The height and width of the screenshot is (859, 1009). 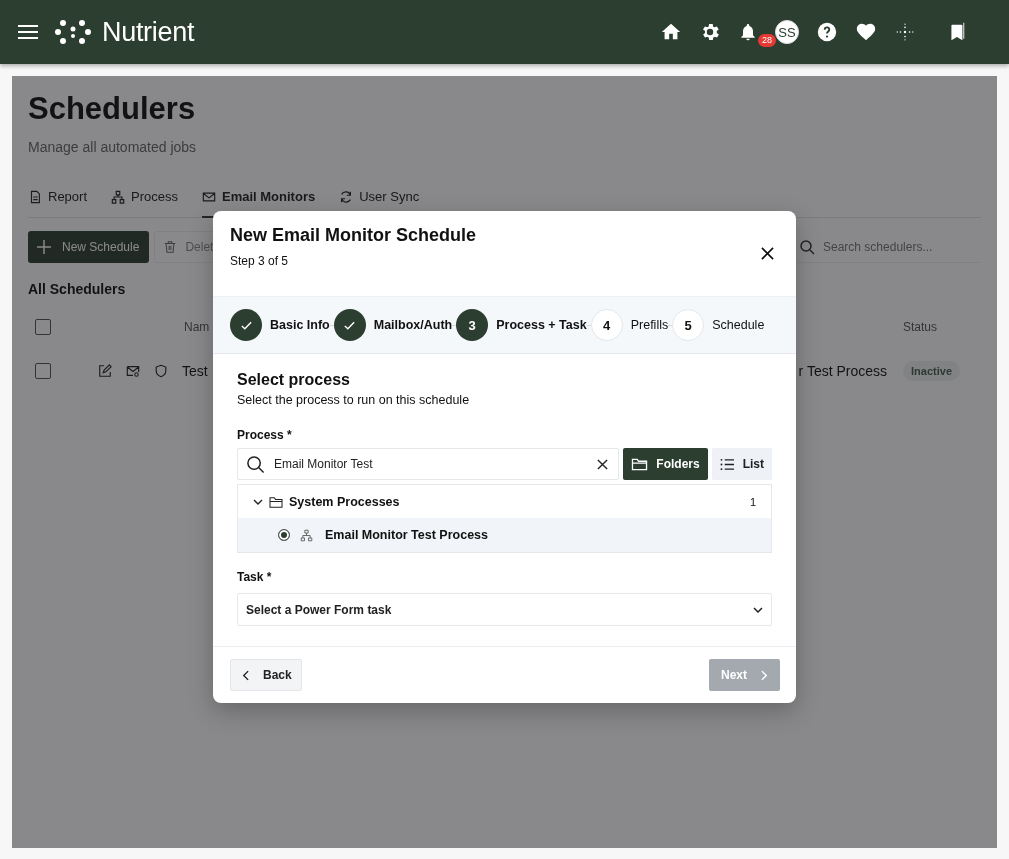 I want to click on section-title: Select process, so click(x=294, y=380).